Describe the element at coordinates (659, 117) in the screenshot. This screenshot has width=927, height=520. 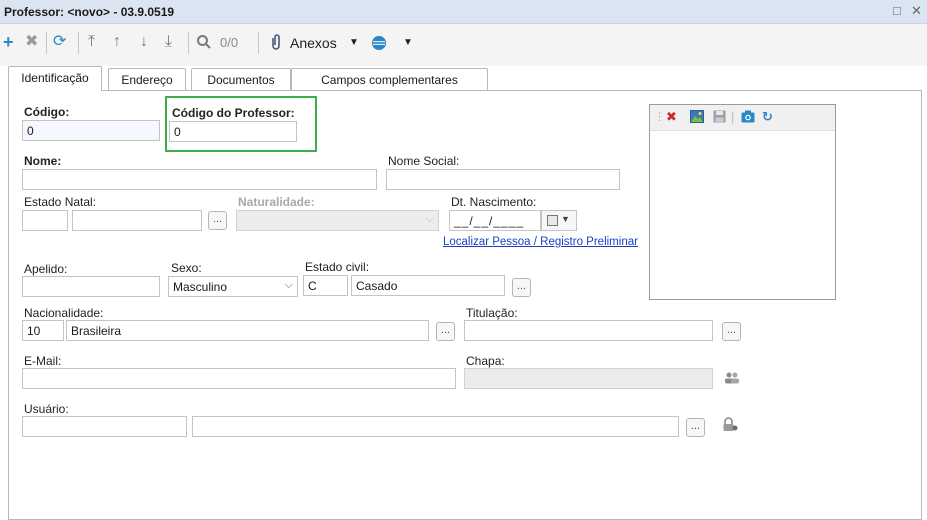
I see `grip-icon: ⋮` at that location.